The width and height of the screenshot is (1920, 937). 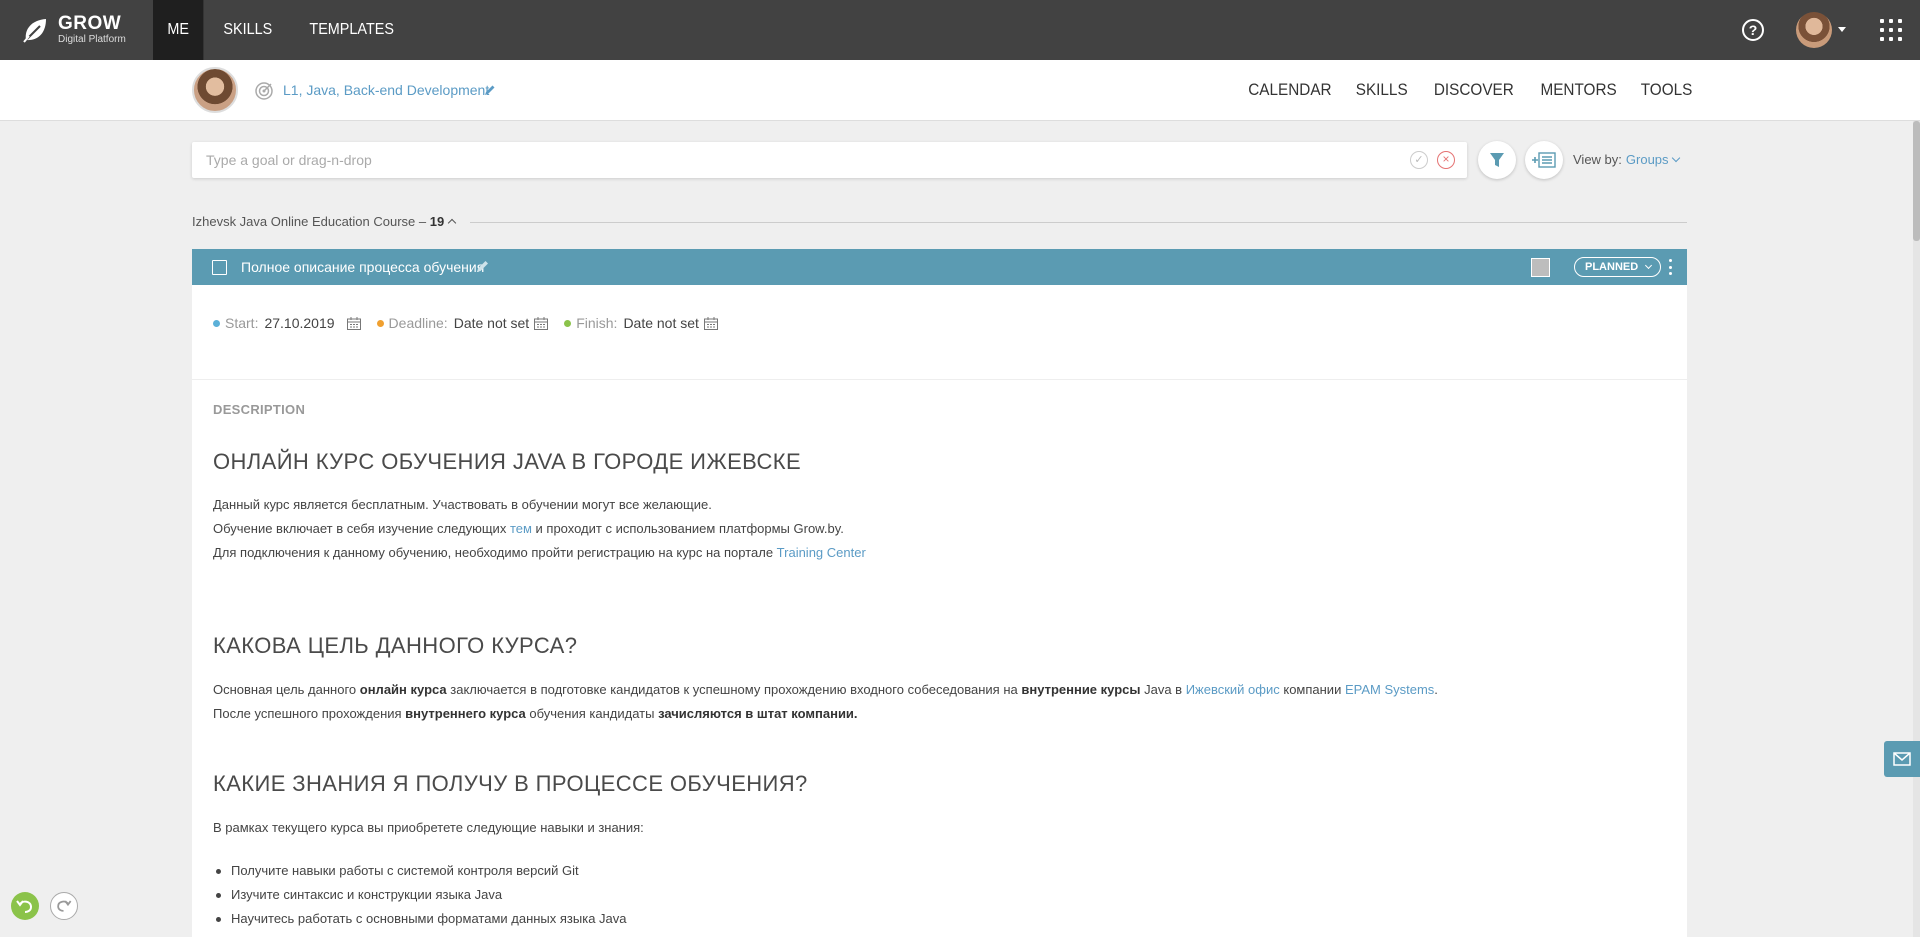 I want to click on text: Java в, so click(x=1163, y=689).